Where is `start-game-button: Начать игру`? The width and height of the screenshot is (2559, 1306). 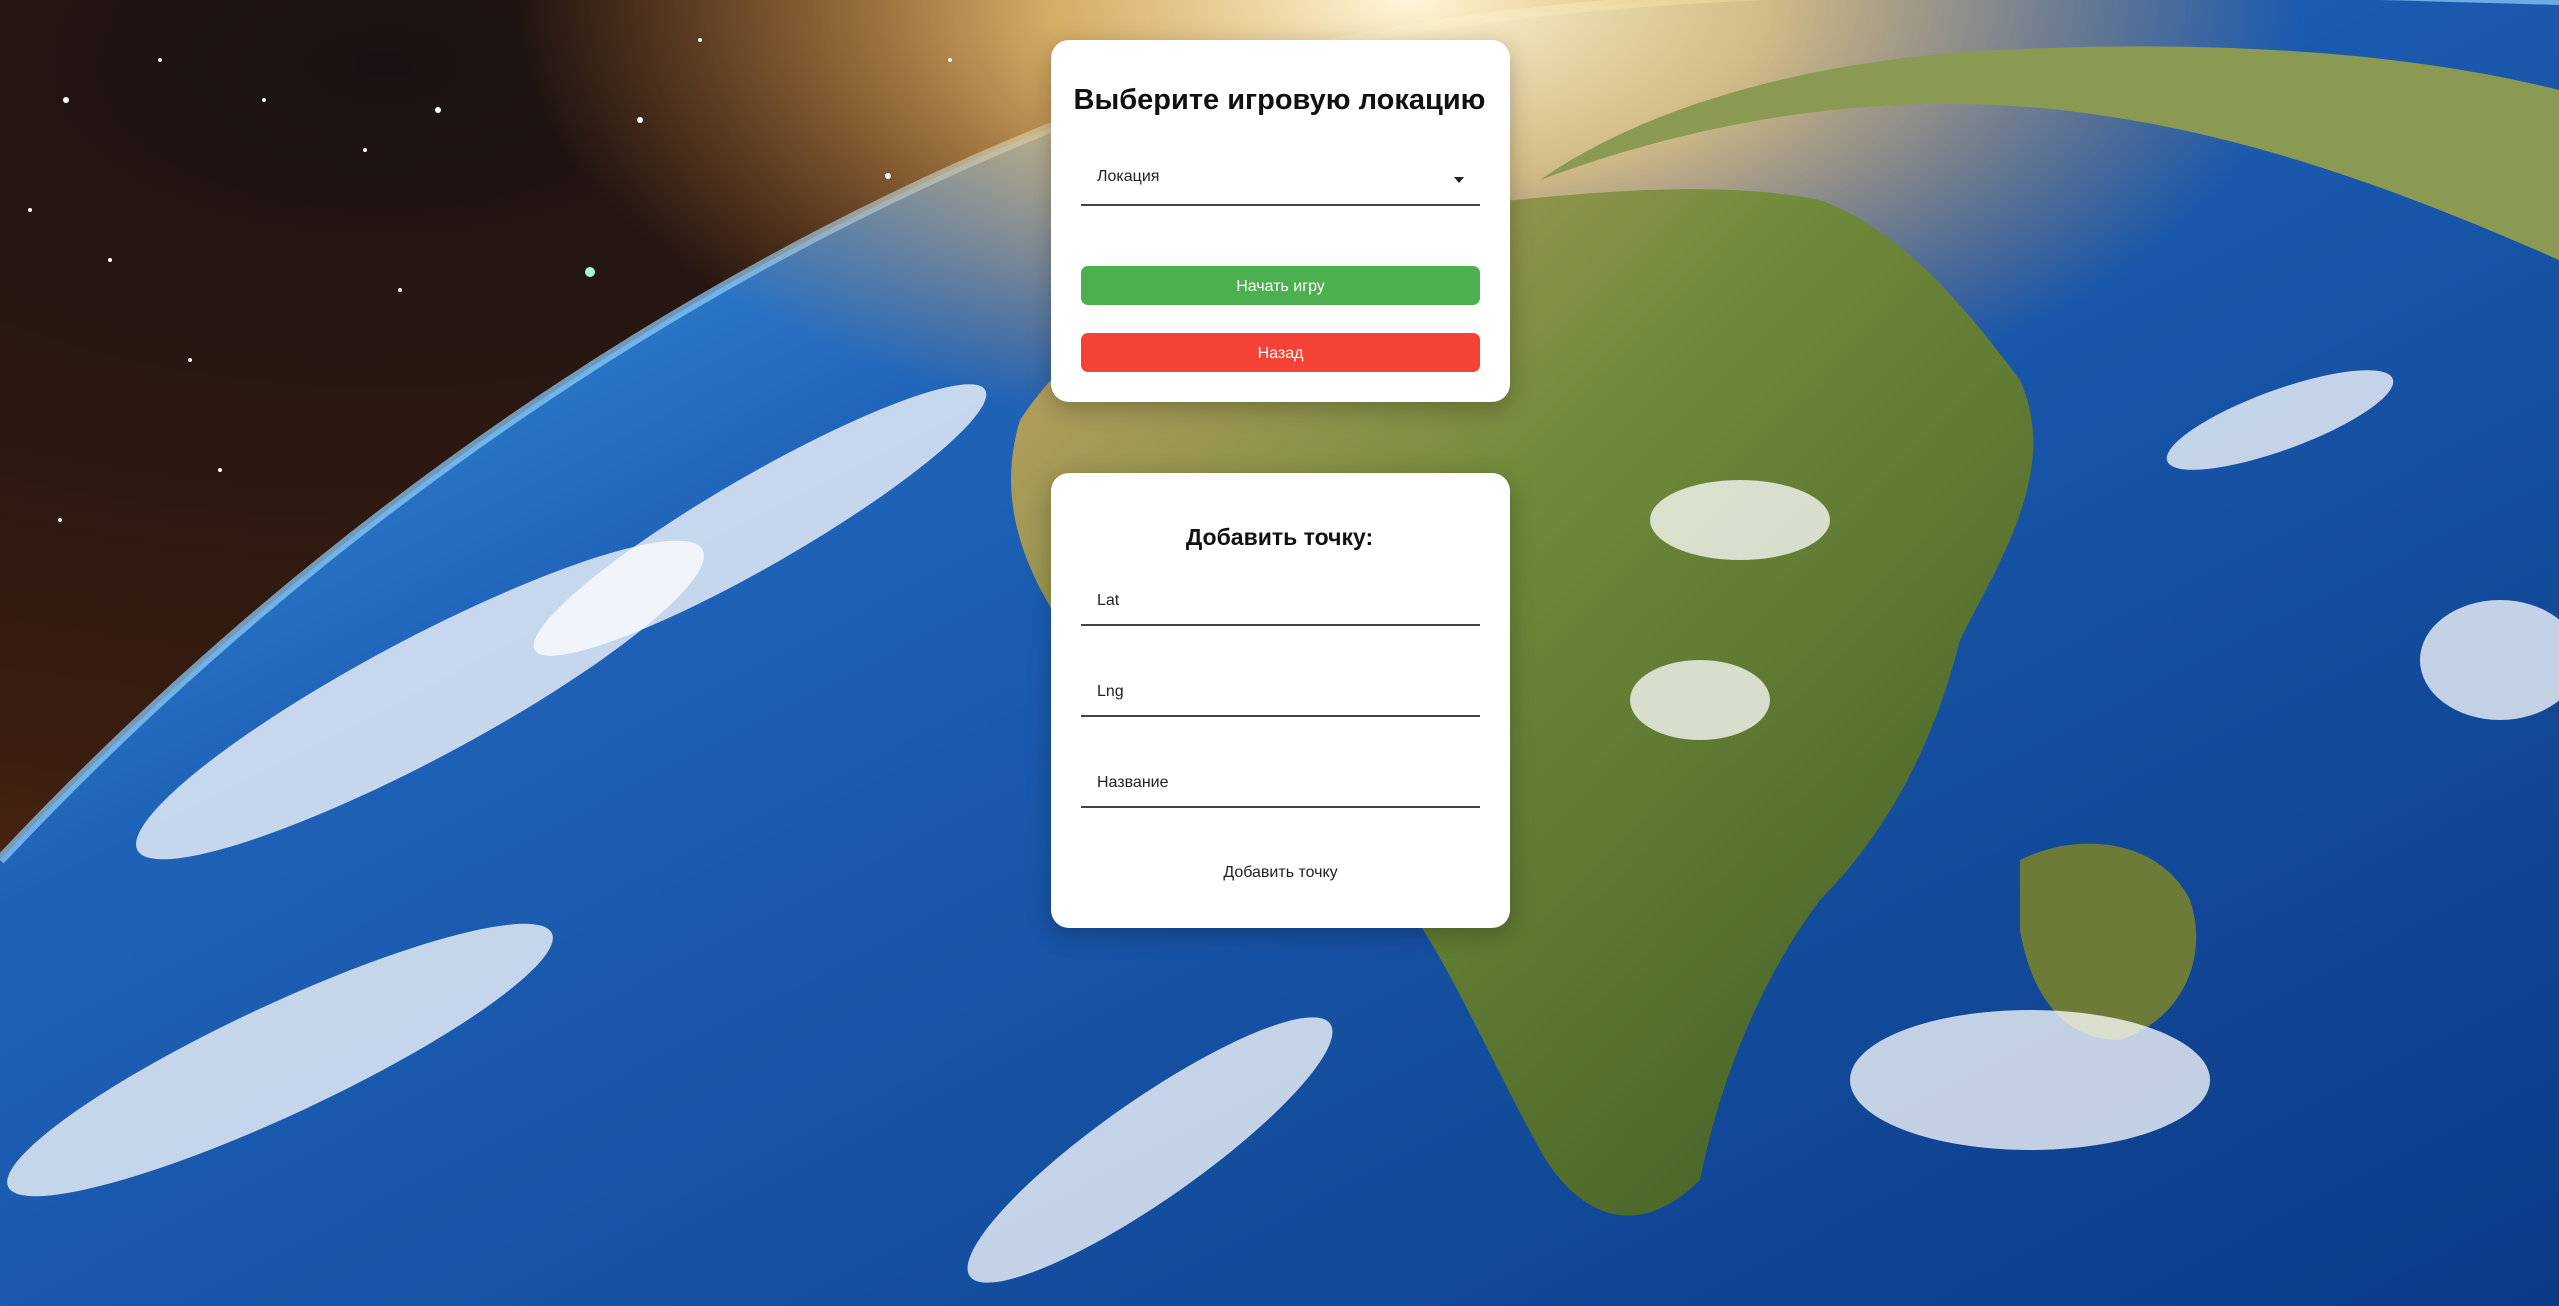 start-game-button: Начать игру is located at coordinates (1280, 285).